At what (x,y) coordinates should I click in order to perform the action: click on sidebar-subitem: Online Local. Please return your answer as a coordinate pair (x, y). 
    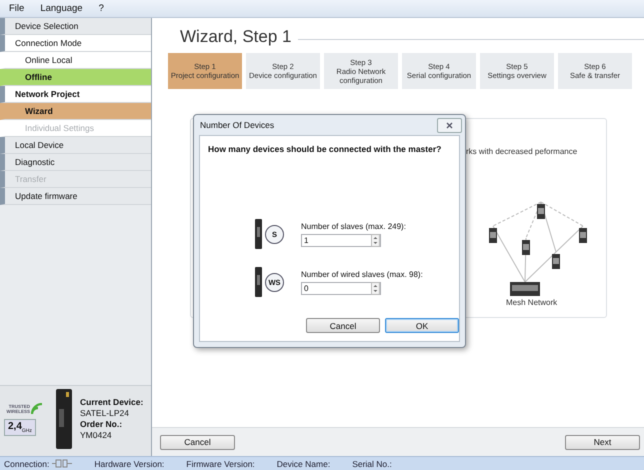
    Looking at the image, I should click on (75, 60).